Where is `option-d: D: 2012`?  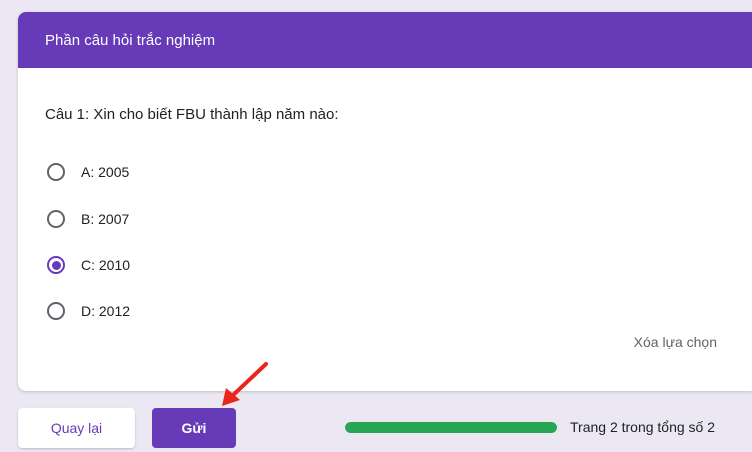
option-d: D: 2012 is located at coordinates (88, 311).